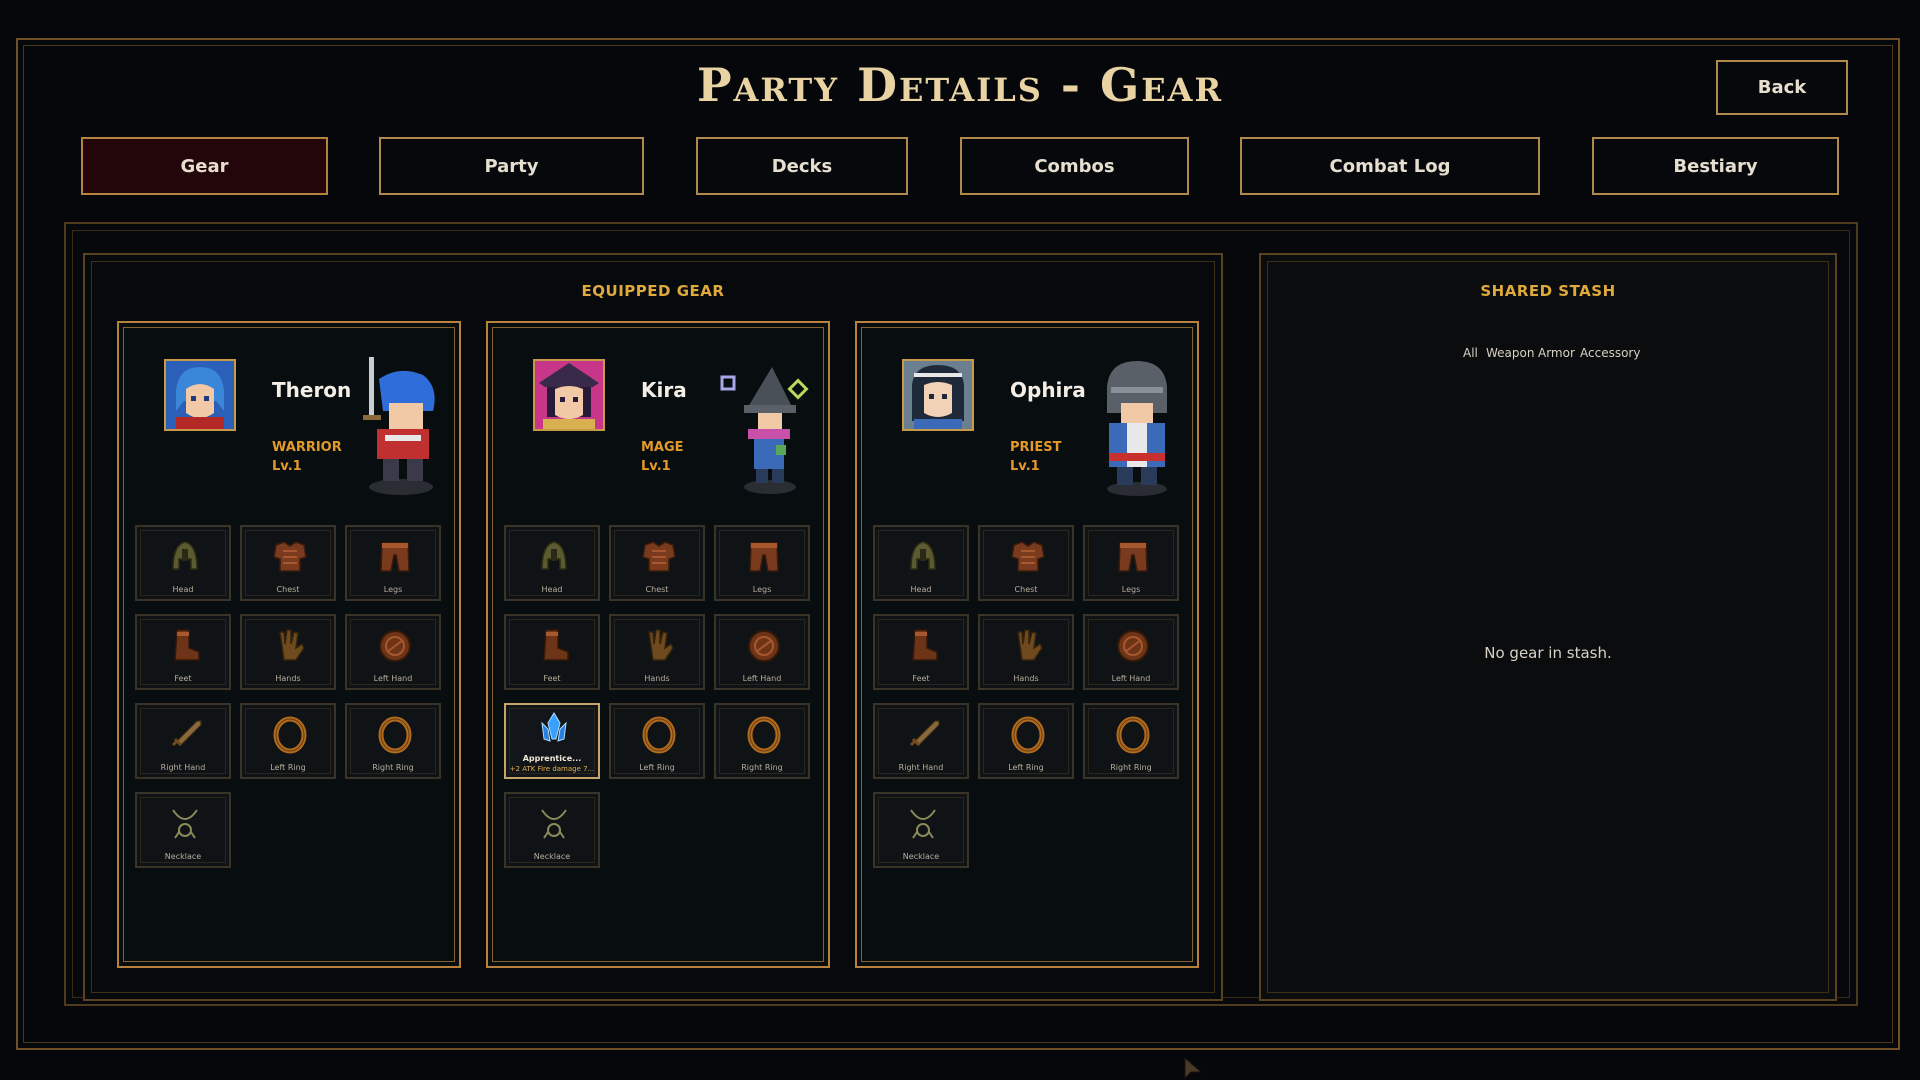 The image size is (1920, 1080). Describe the element at coordinates (1048, 390) in the screenshot. I see `character-name: Ophira` at that location.